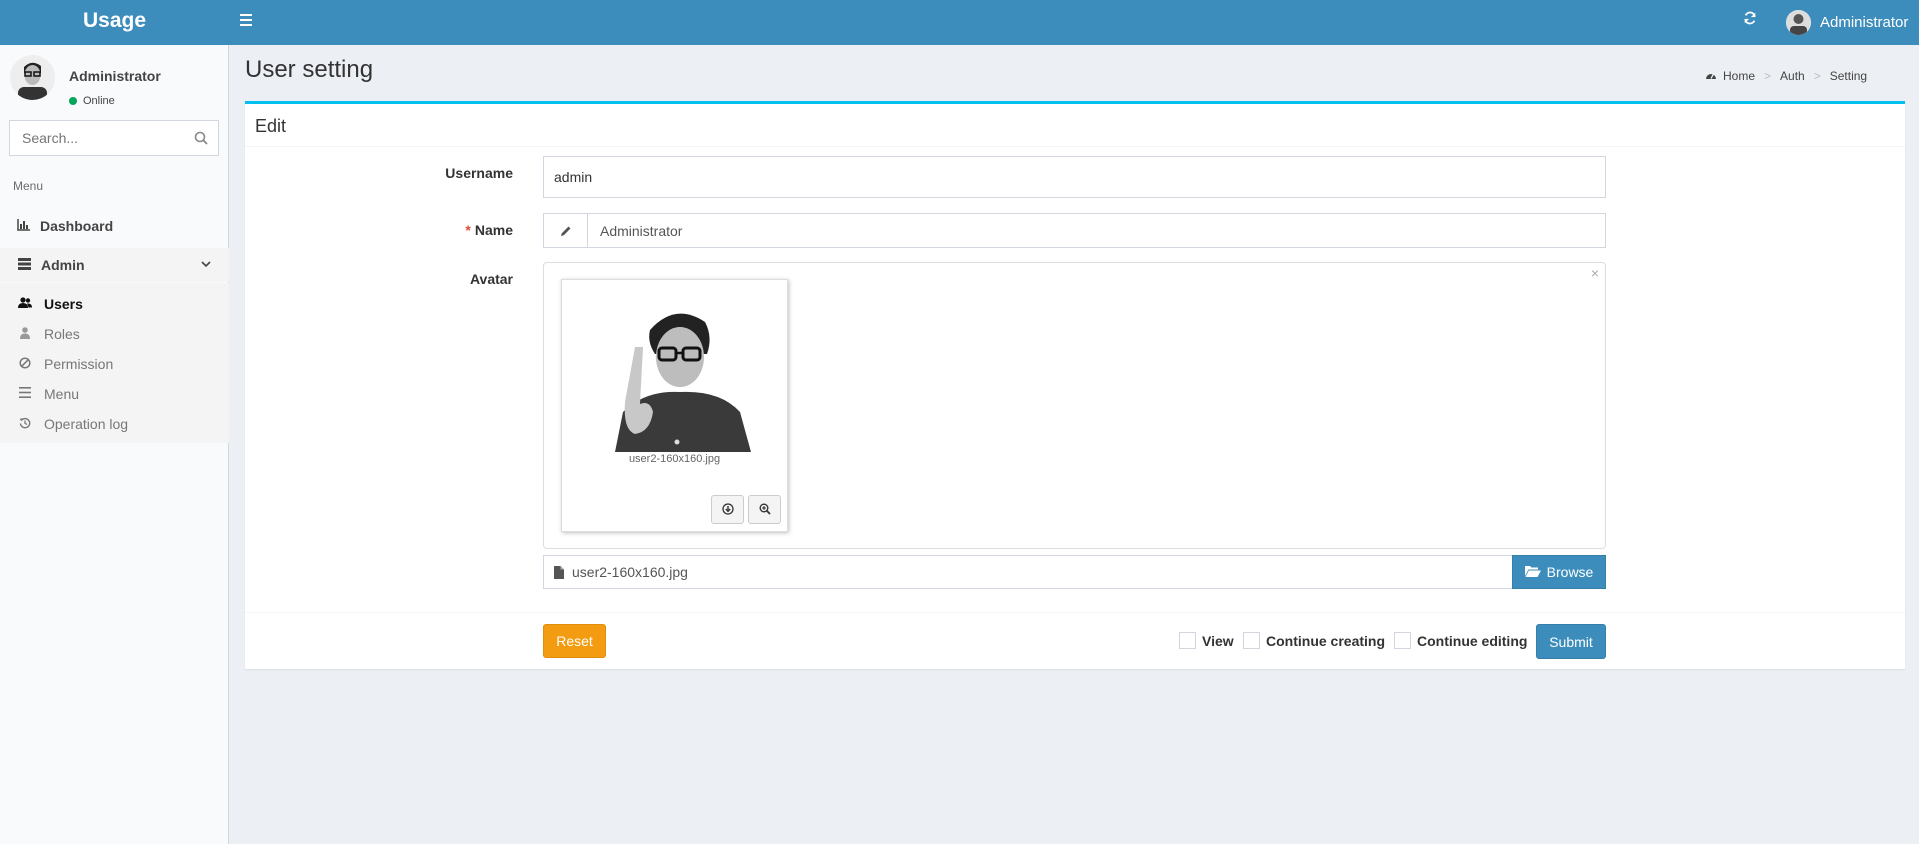 Image resolution: width=1919 pixels, height=844 pixels. I want to click on continue-editing-label: Continue editing, so click(1472, 640).